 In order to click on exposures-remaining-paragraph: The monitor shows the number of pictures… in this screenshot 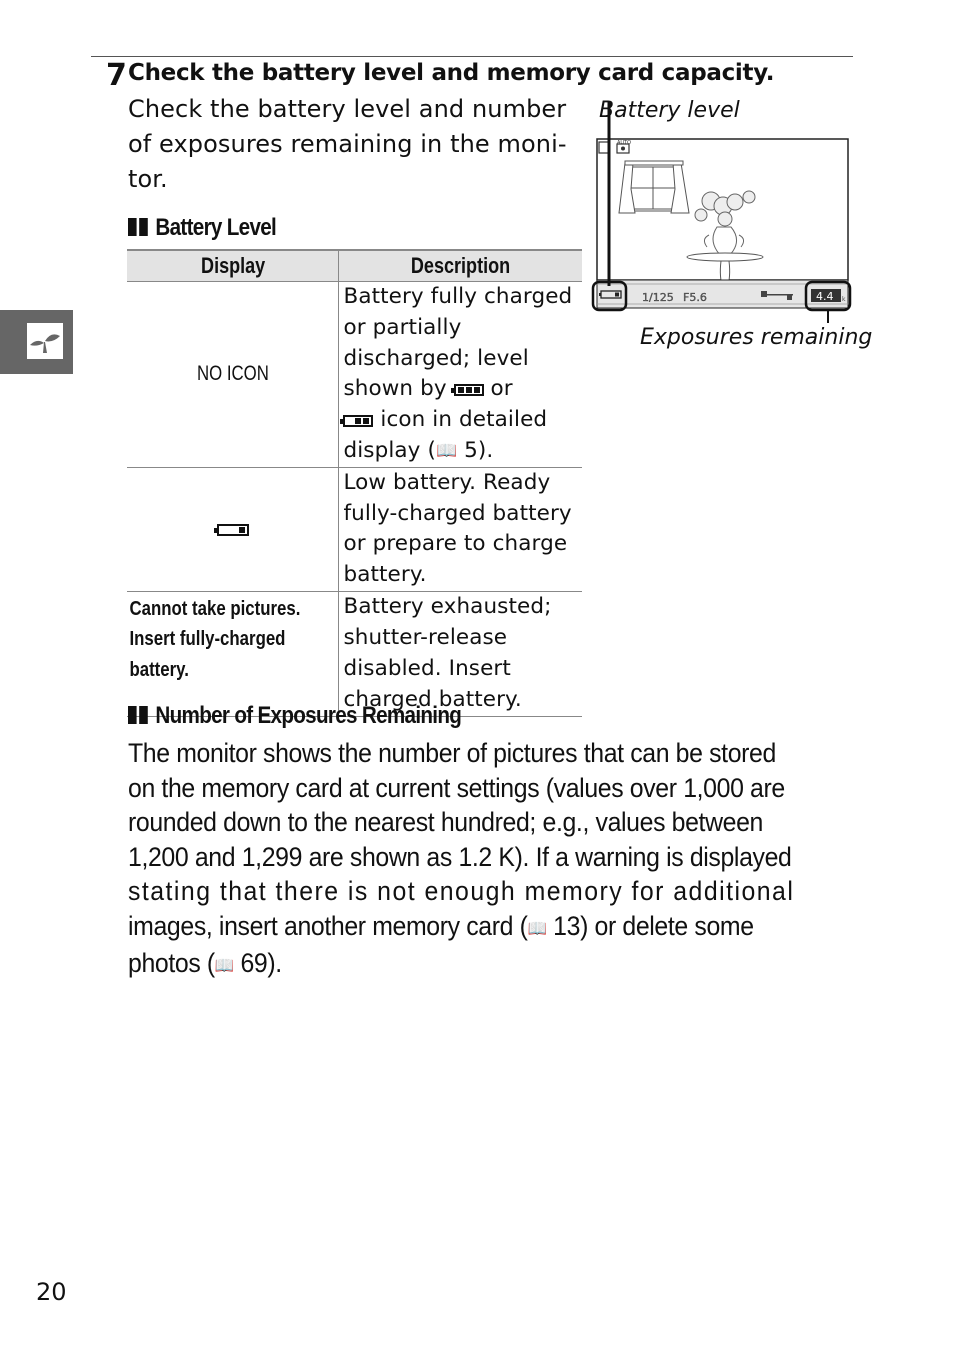, I will do `click(490, 860)`.